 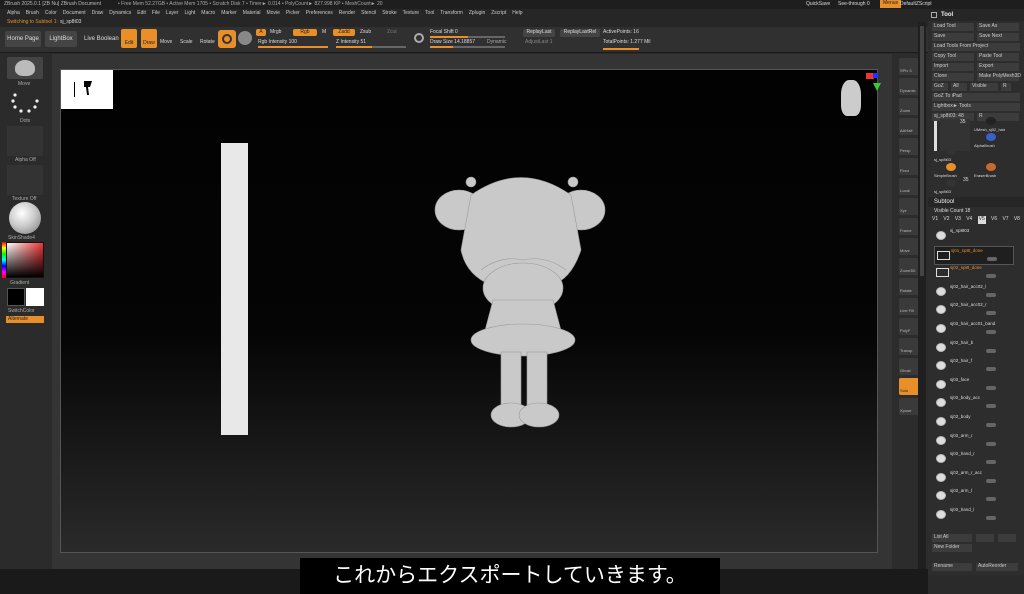 I want to click on menu-picker: Picker, so click(x=293, y=13).